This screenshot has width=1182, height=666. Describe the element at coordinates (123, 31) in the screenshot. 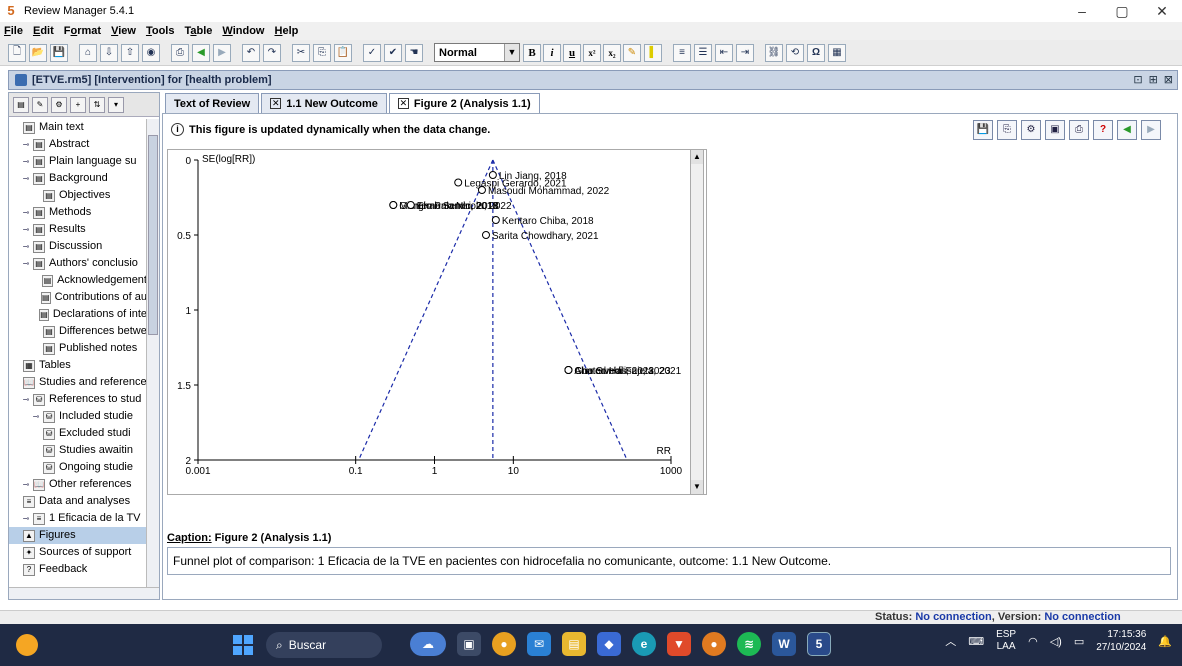

I see `menu-view: View` at that location.